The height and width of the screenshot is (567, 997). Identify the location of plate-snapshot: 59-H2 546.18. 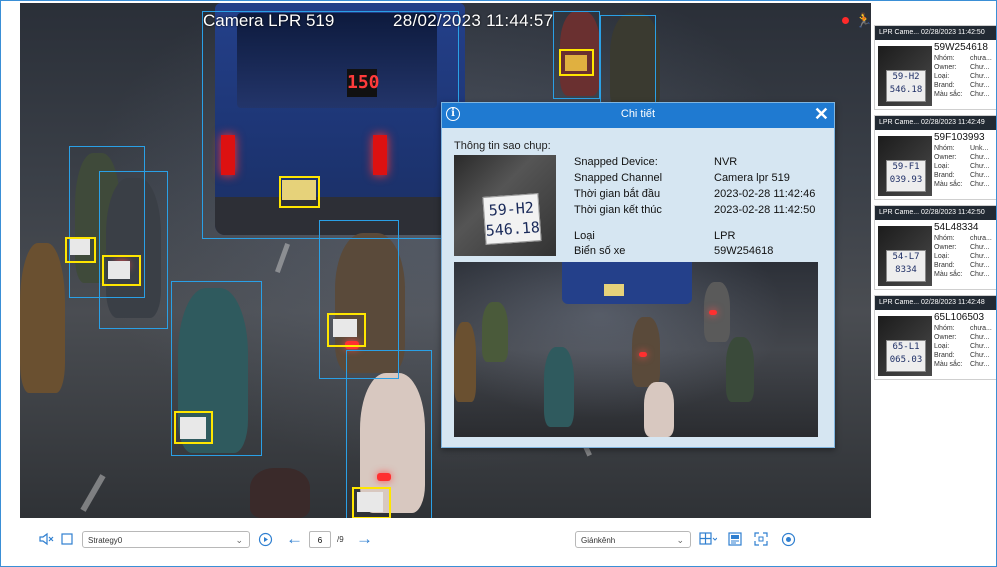
(505, 205).